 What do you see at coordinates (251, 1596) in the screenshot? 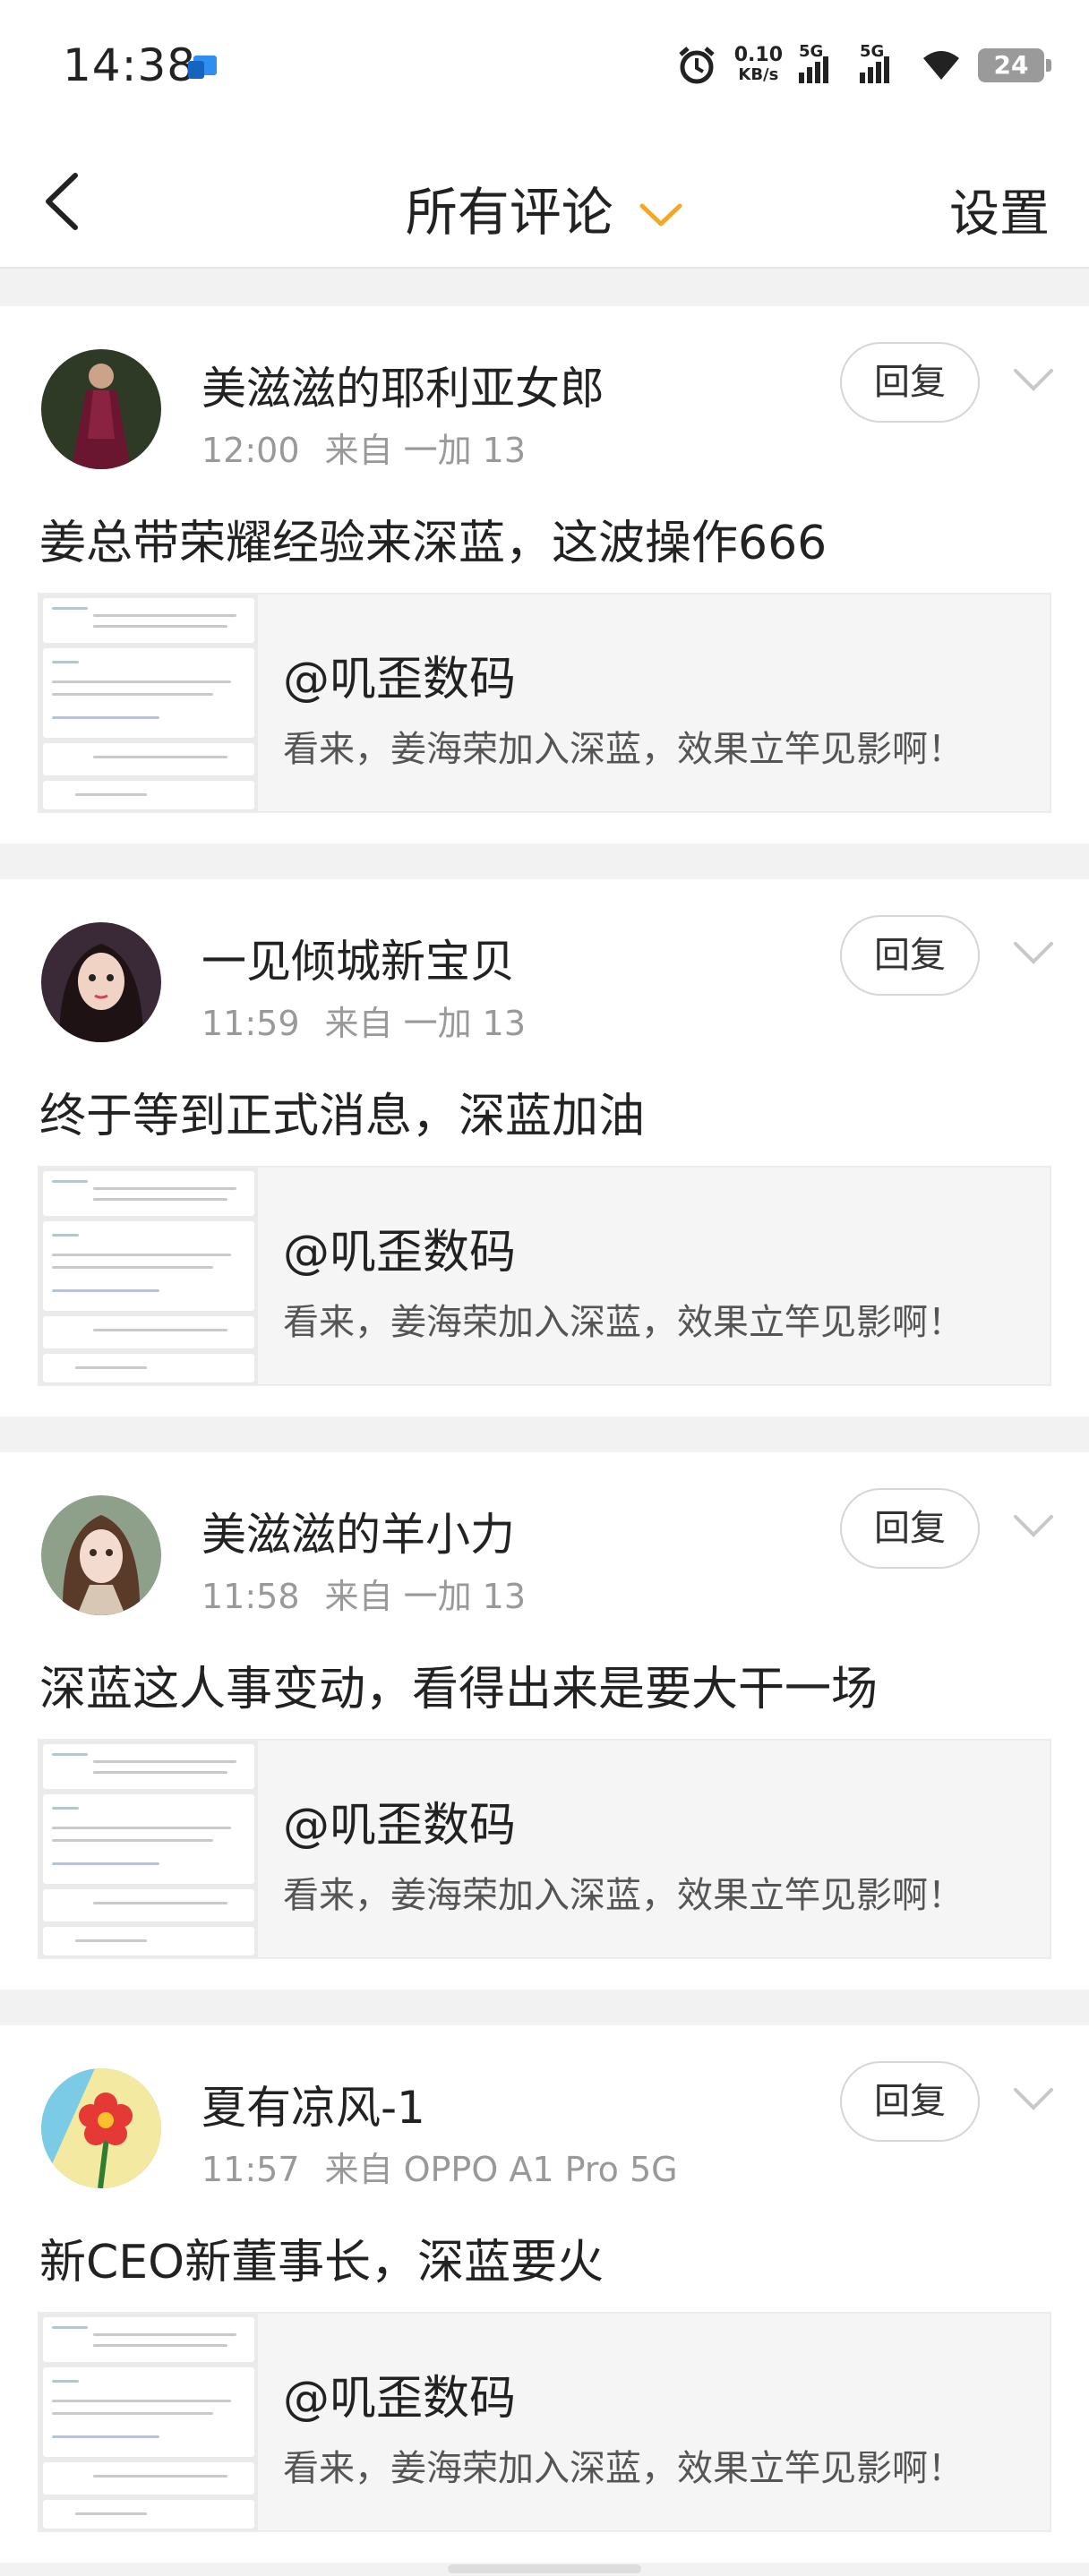
I see `comment-time: 11:58` at bounding box center [251, 1596].